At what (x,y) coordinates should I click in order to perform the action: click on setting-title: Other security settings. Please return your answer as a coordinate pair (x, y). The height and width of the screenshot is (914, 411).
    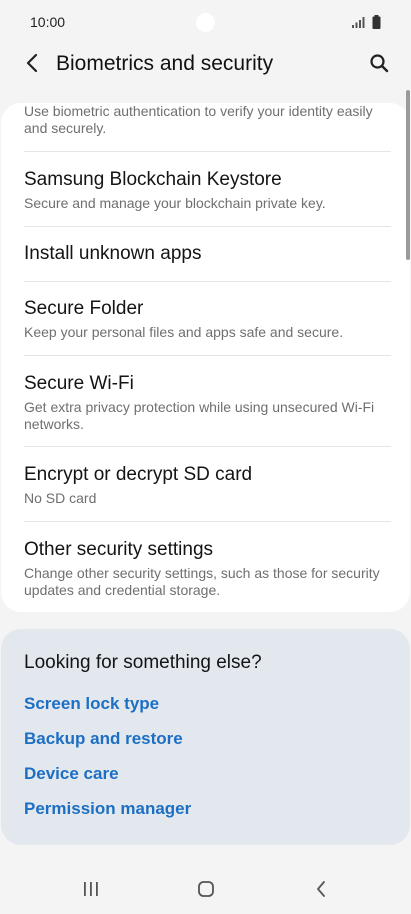
    Looking at the image, I should click on (119, 549).